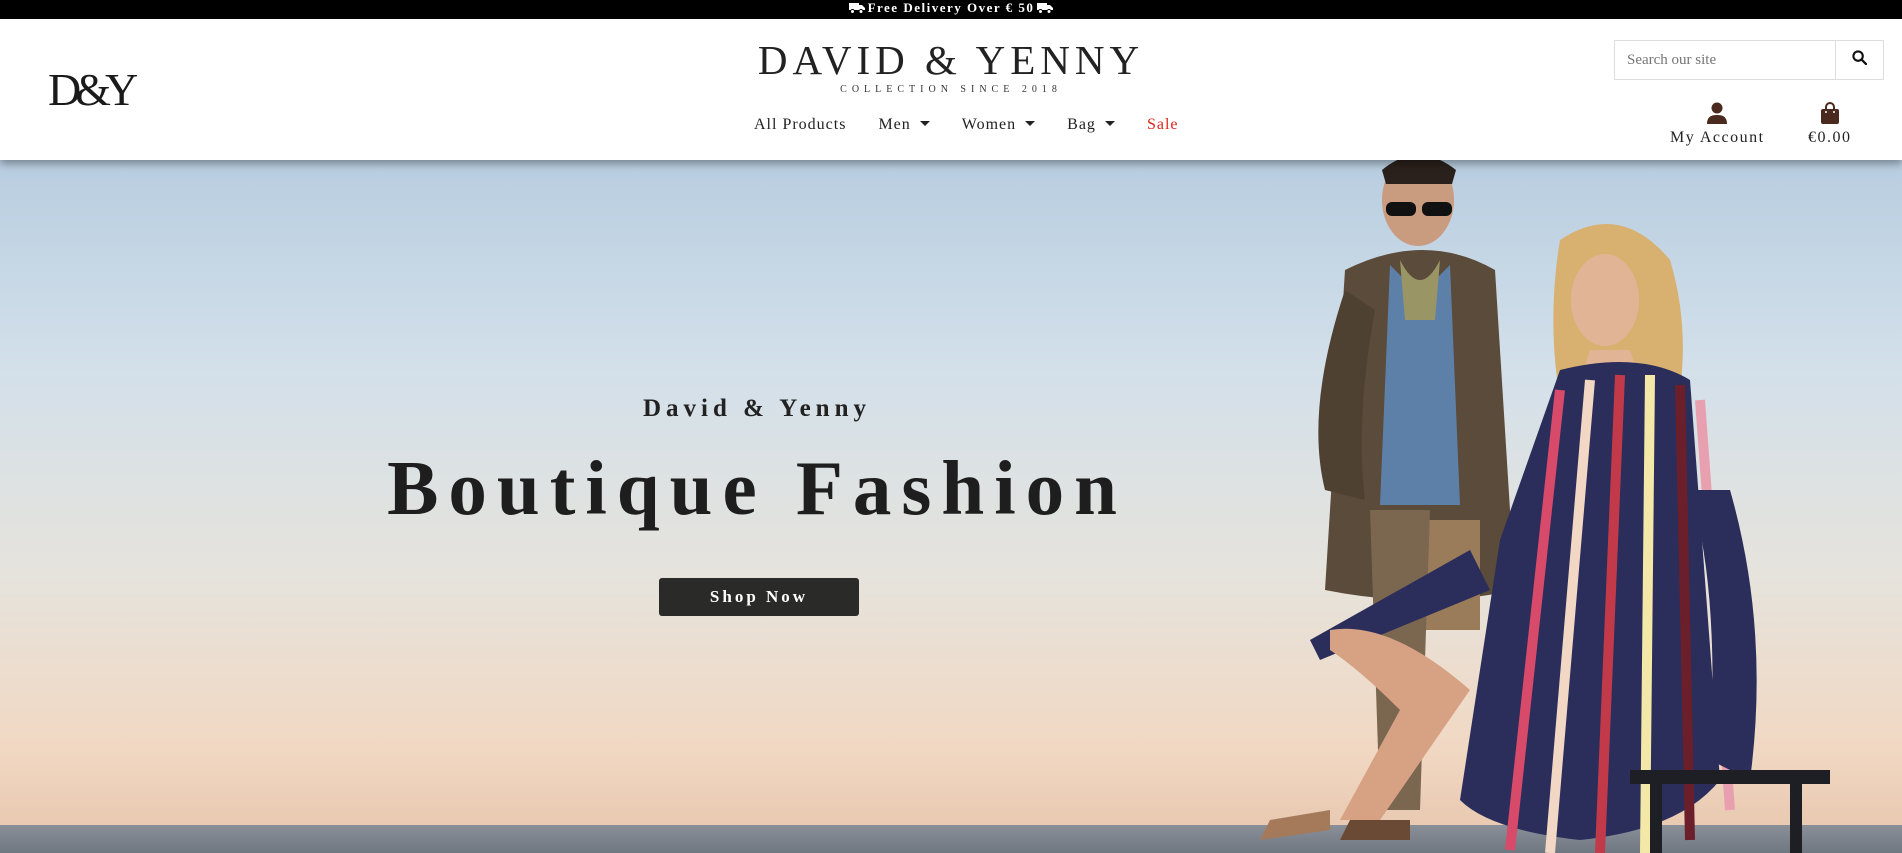 This screenshot has width=1902, height=853. I want to click on nav-item-label: Bag, so click(1081, 124).